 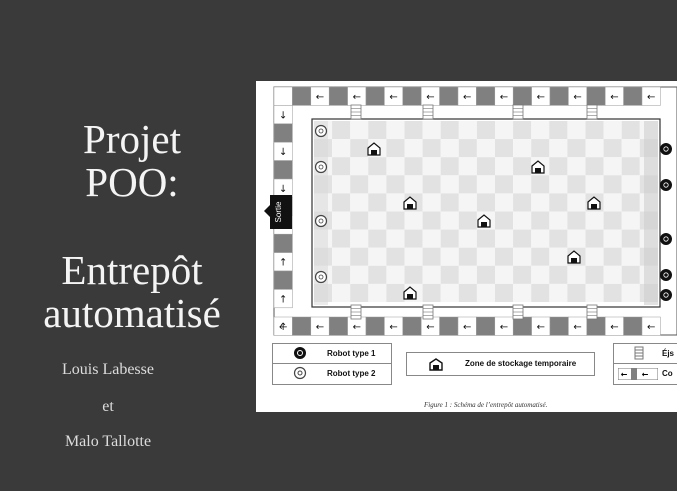 I want to click on robot-lane-right, so click(x=651, y=213).